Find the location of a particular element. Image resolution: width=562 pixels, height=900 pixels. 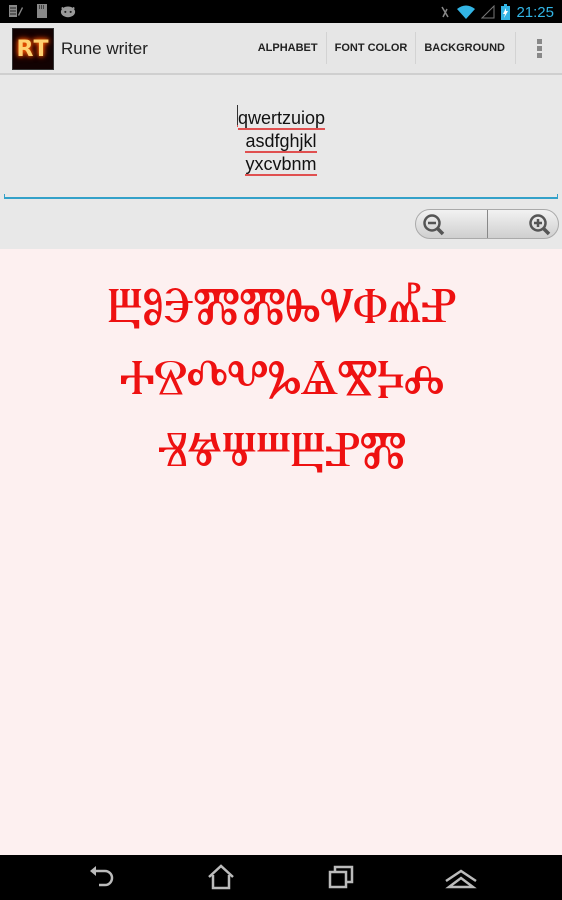

overflow-menu-button is located at coordinates (539, 48).